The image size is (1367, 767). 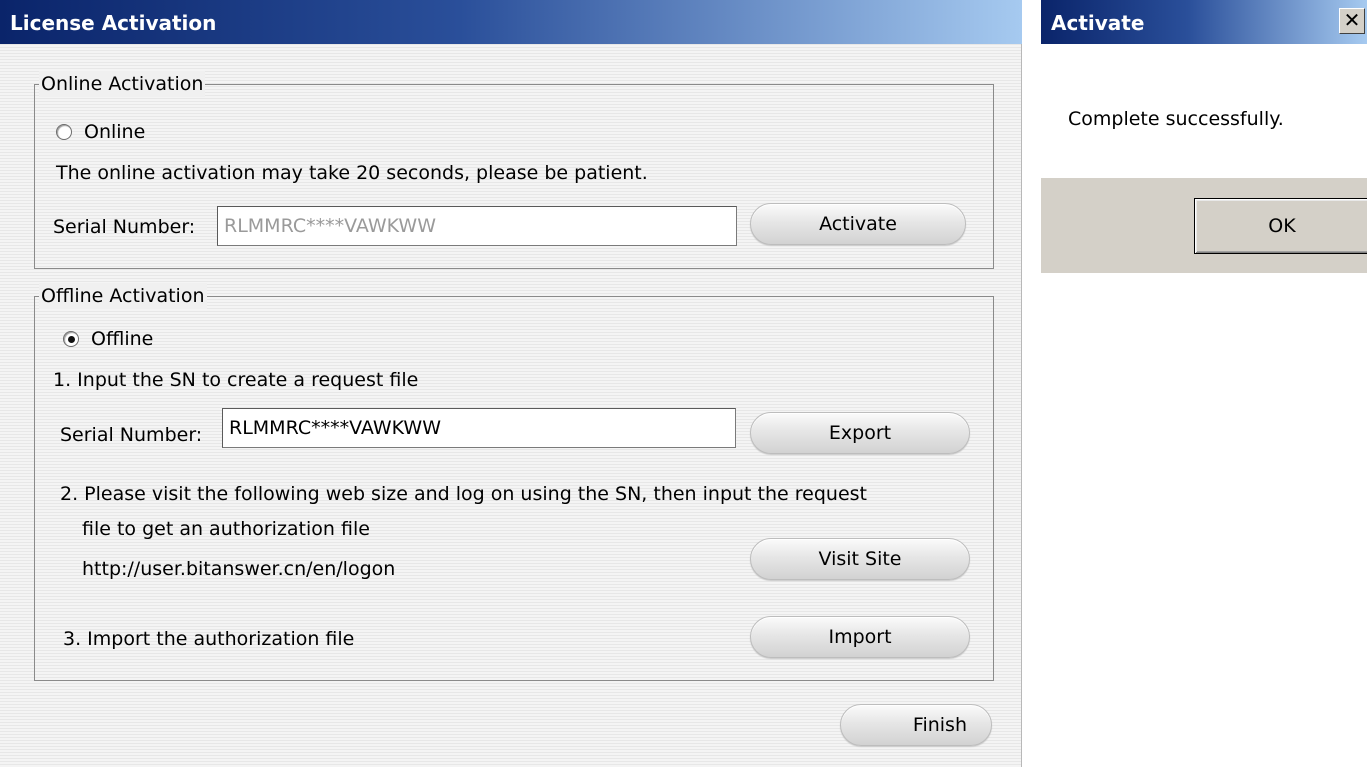 What do you see at coordinates (916, 725) in the screenshot?
I see `finish-button: Finish` at bounding box center [916, 725].